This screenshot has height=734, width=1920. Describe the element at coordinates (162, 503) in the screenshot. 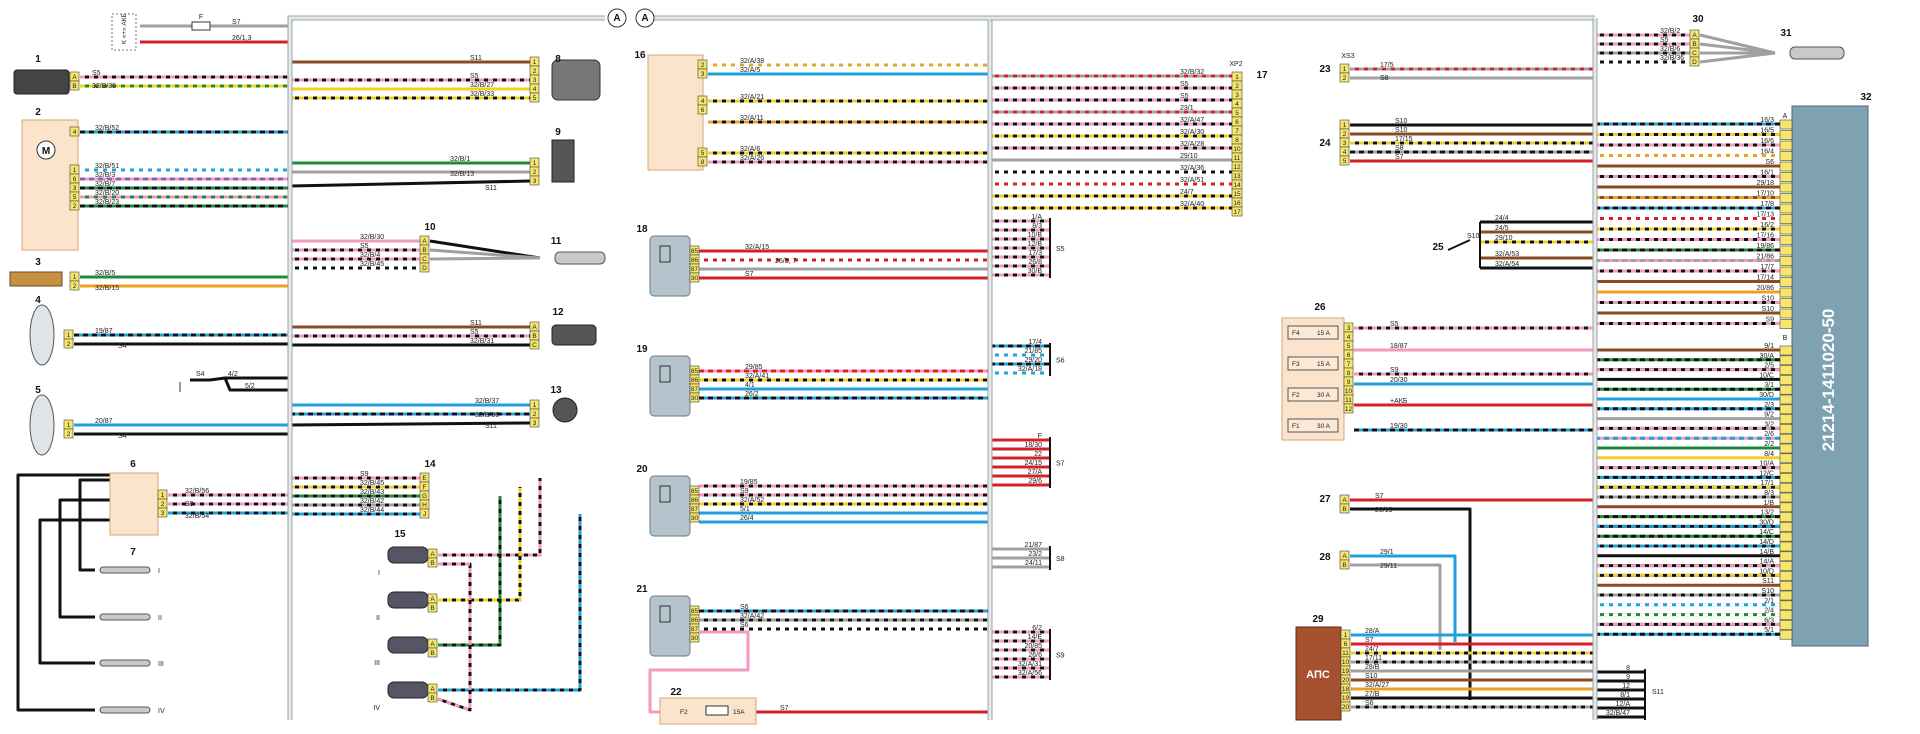

I see `connector-6: 1 2 3` at that location.